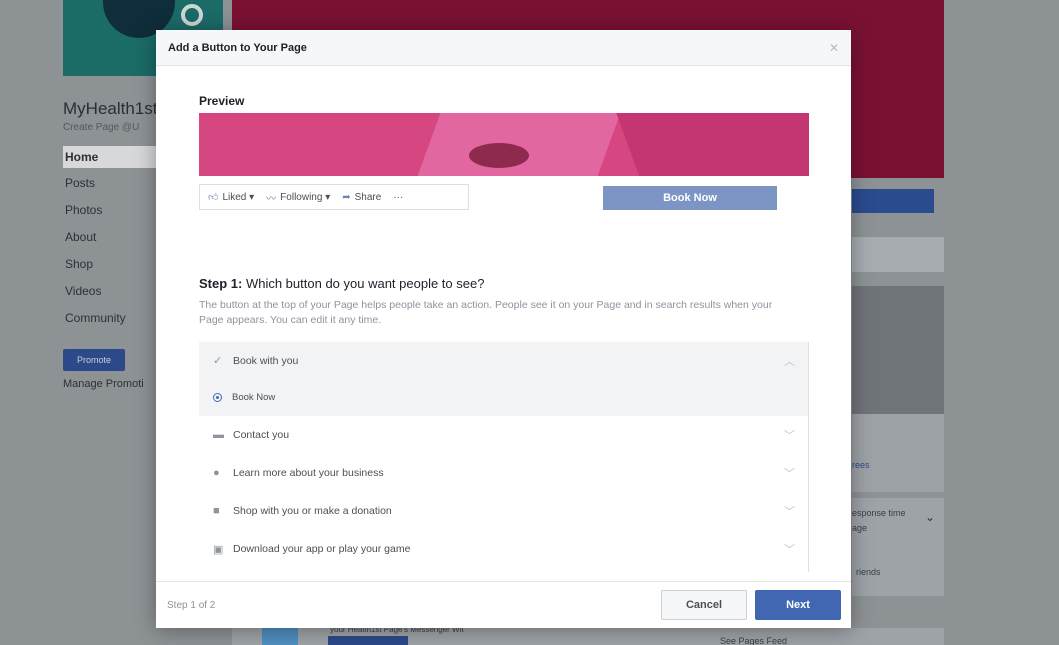 The height and width of the screenshot is (645, 1059). I want to click on nav-about: About, so click(110, 240).